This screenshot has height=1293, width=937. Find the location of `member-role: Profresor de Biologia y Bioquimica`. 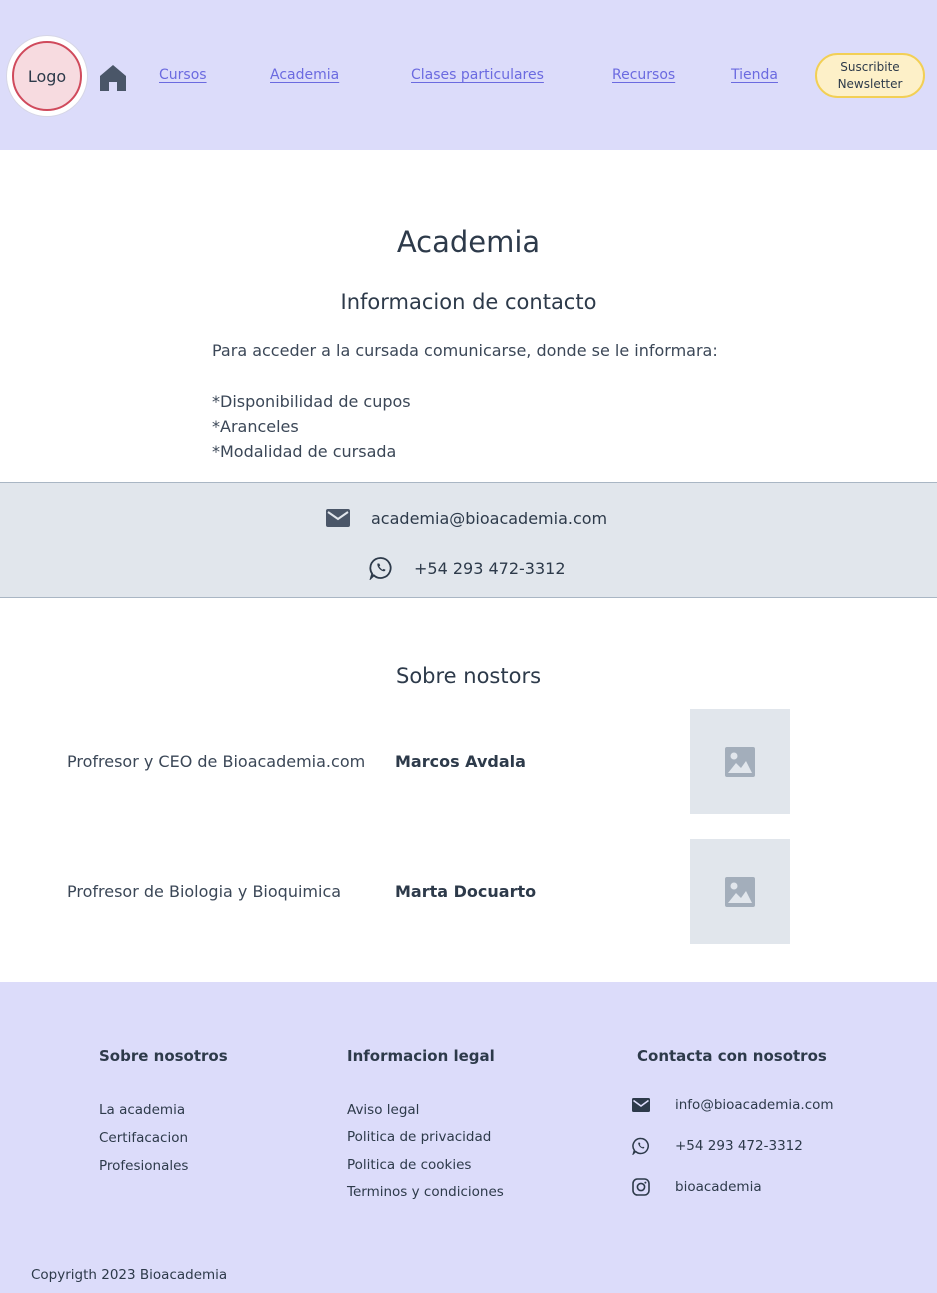

member-role: Profresor de Biologia y Bioquimica is located at coordinates (204, 891).